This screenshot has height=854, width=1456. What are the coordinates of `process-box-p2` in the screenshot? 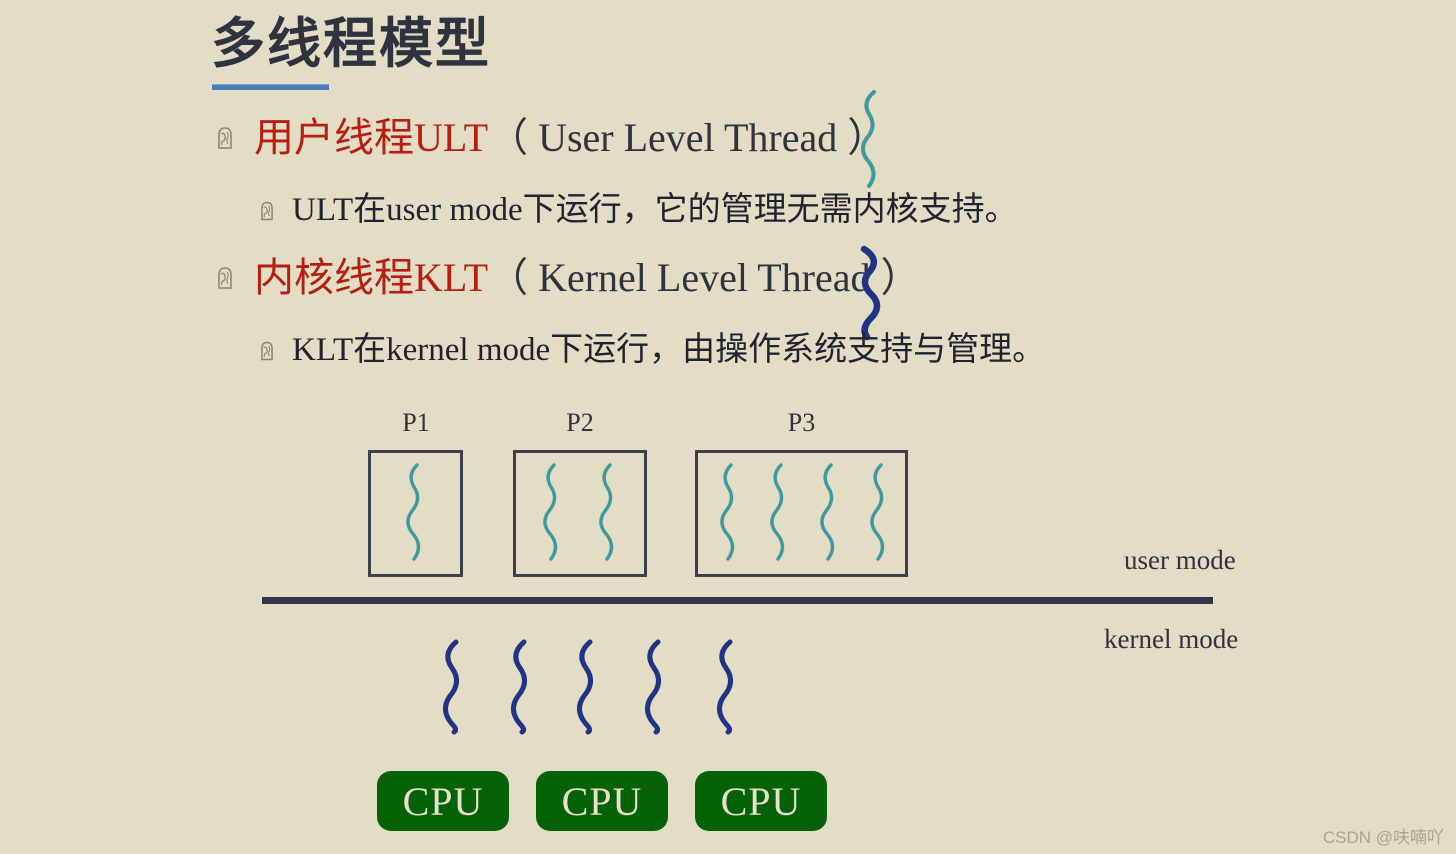 It's located at (580, 513).